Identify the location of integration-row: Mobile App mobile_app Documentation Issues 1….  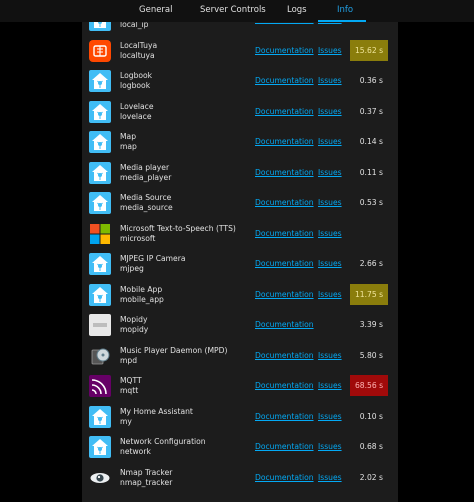
(240, 295).